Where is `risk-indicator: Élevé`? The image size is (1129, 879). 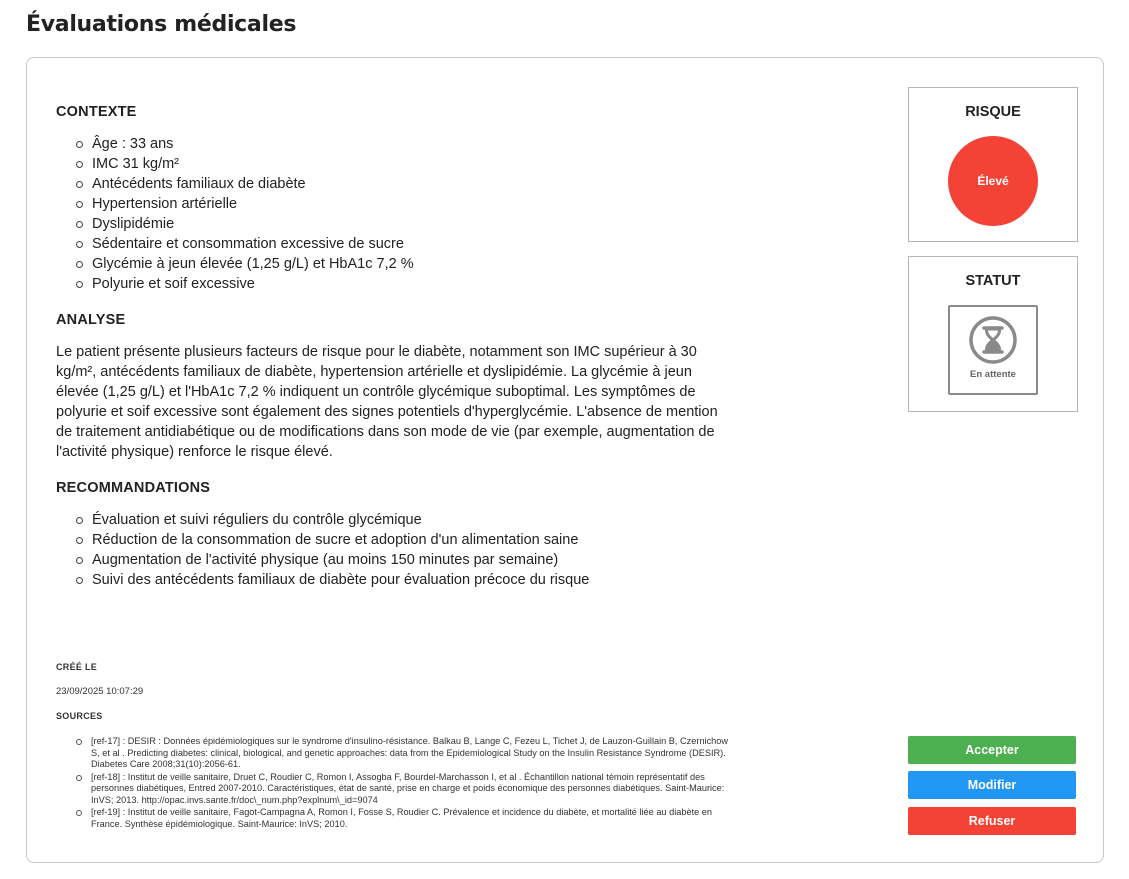 risk-indicator: Élevé is located at coordinates (993, 181).